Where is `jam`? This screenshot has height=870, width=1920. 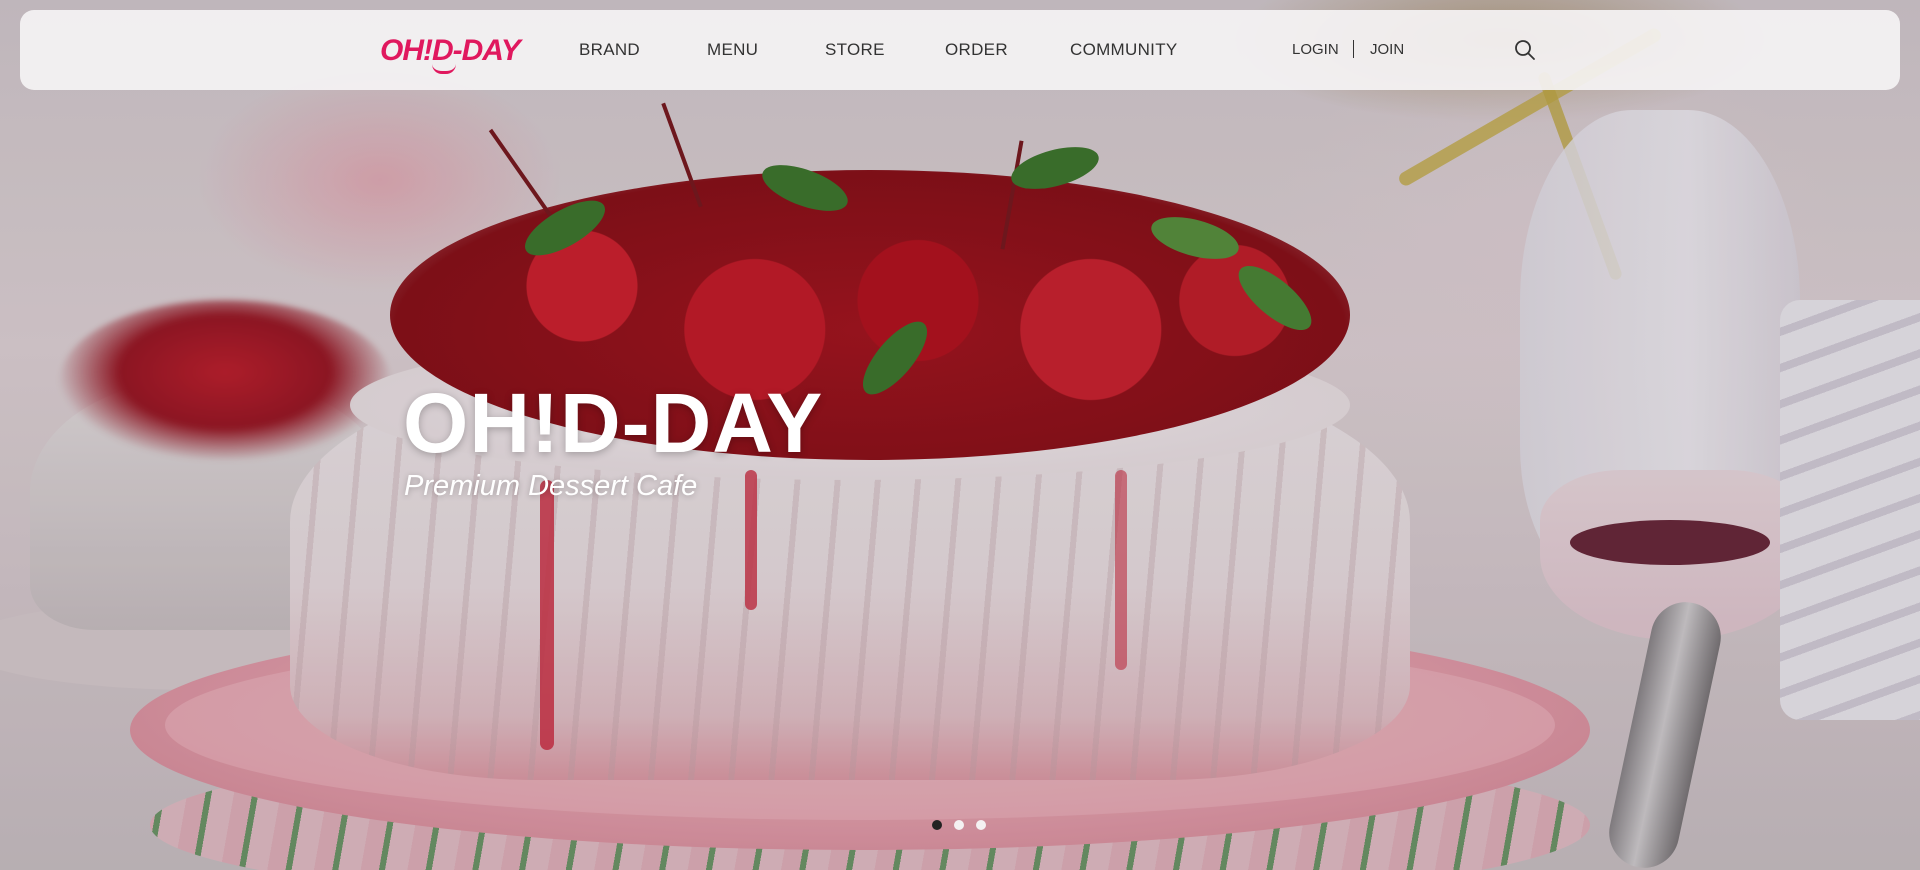
jam is located at coordinates (1670, 542).